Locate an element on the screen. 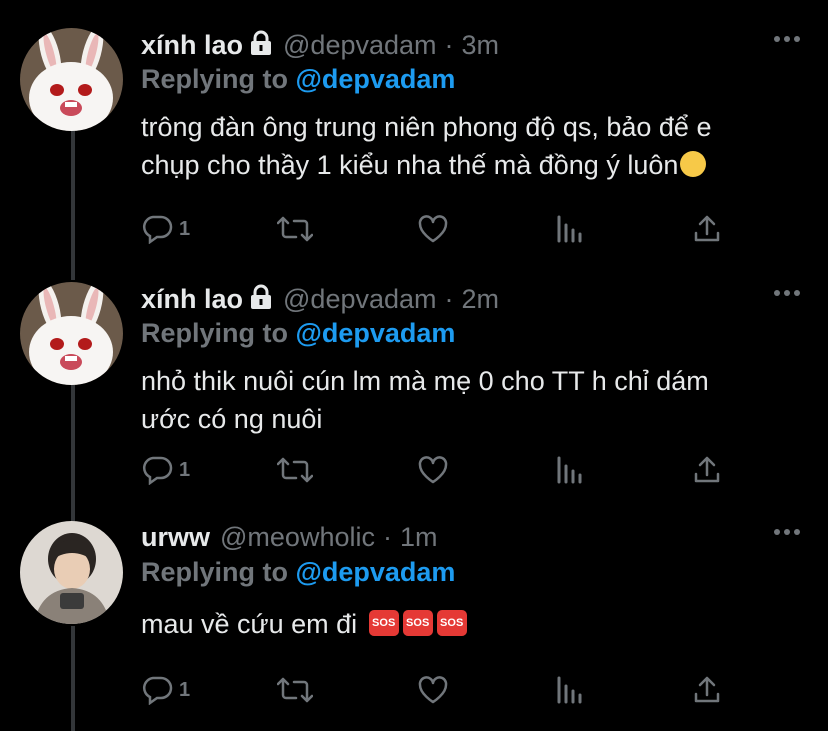 The height and width of the screenshot is (731, 828). timestamp: 2m is located at coordinates (481, 299).